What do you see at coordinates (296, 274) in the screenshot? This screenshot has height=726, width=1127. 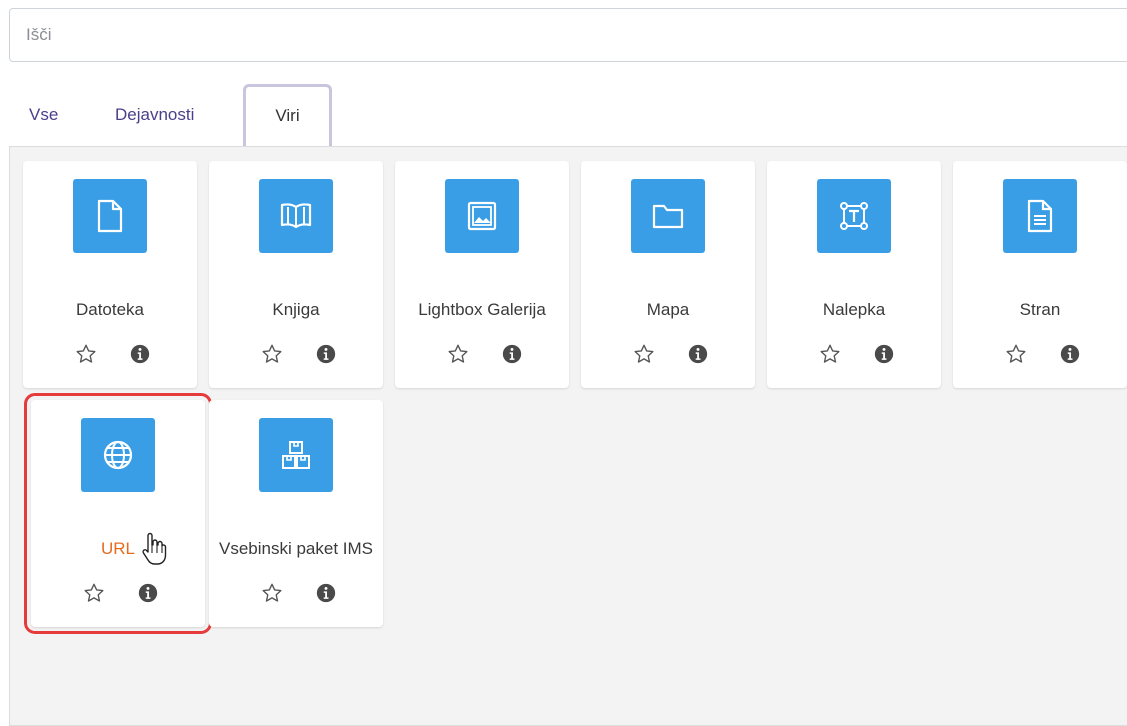 I see `module-card-knjiga: Knjiga` at bounding box center [296, 274].